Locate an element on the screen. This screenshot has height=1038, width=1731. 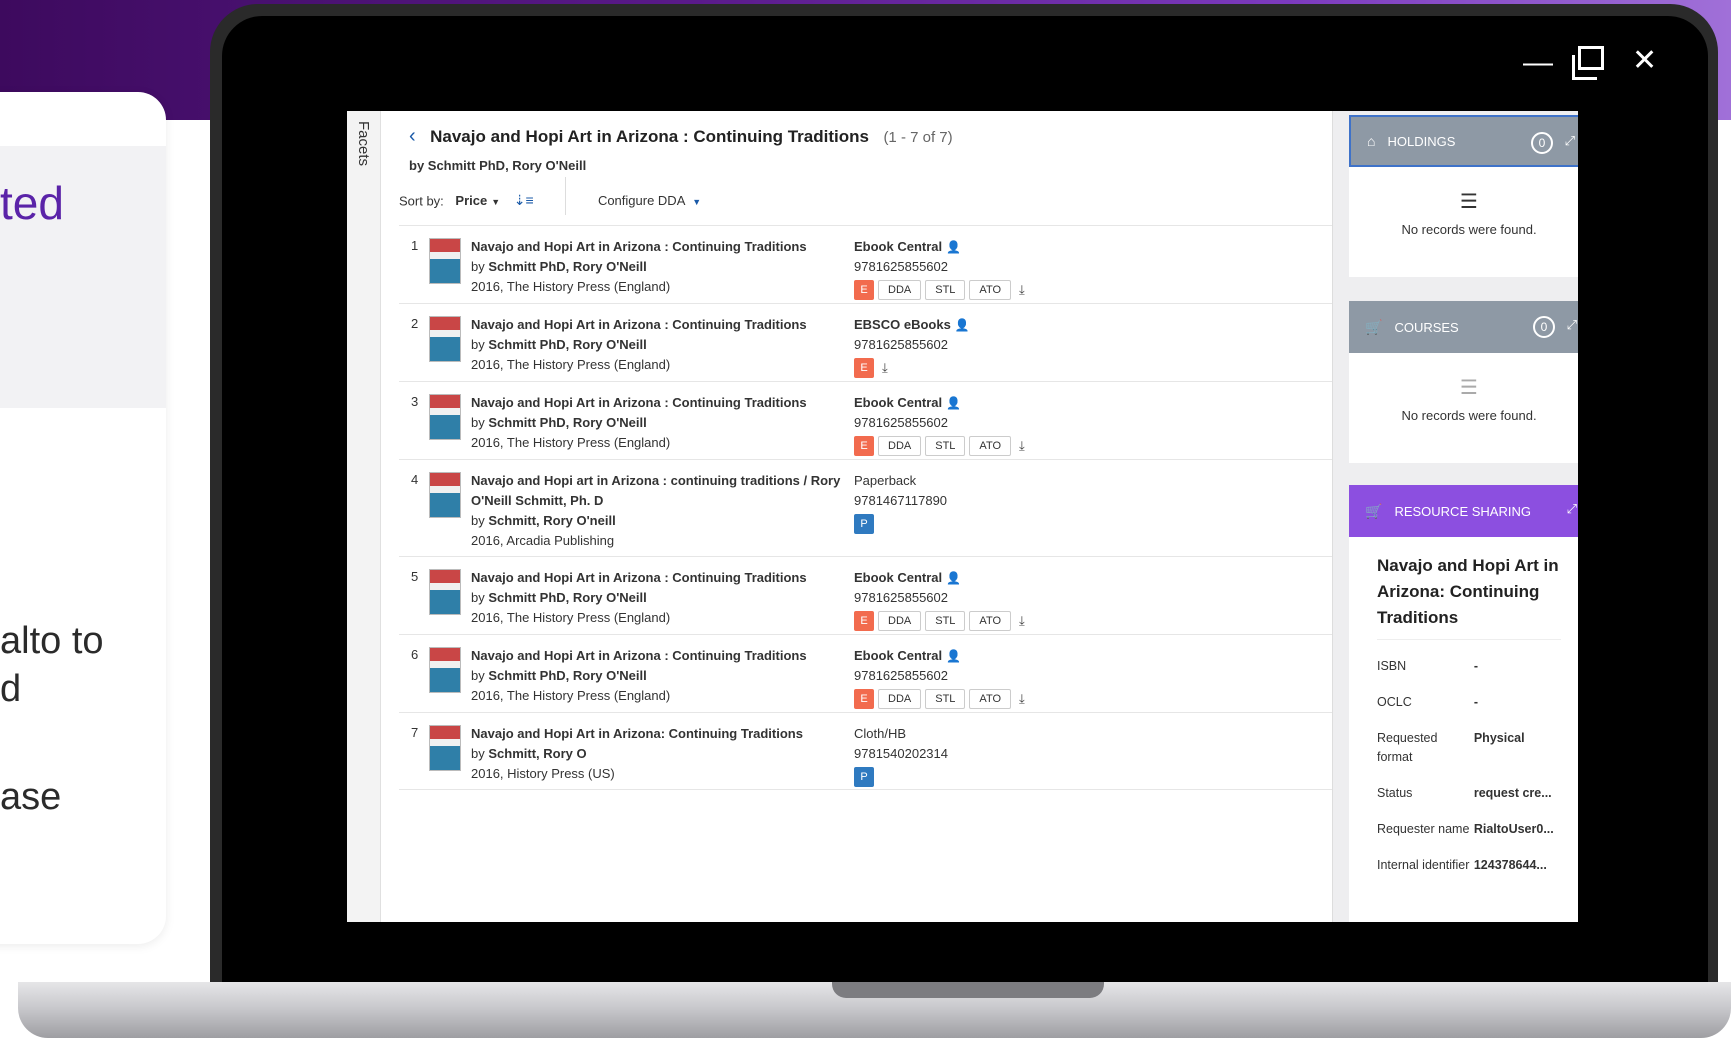
result-source: Cloth/HB 9781540202314 P is located at coordinates (1004, 756).